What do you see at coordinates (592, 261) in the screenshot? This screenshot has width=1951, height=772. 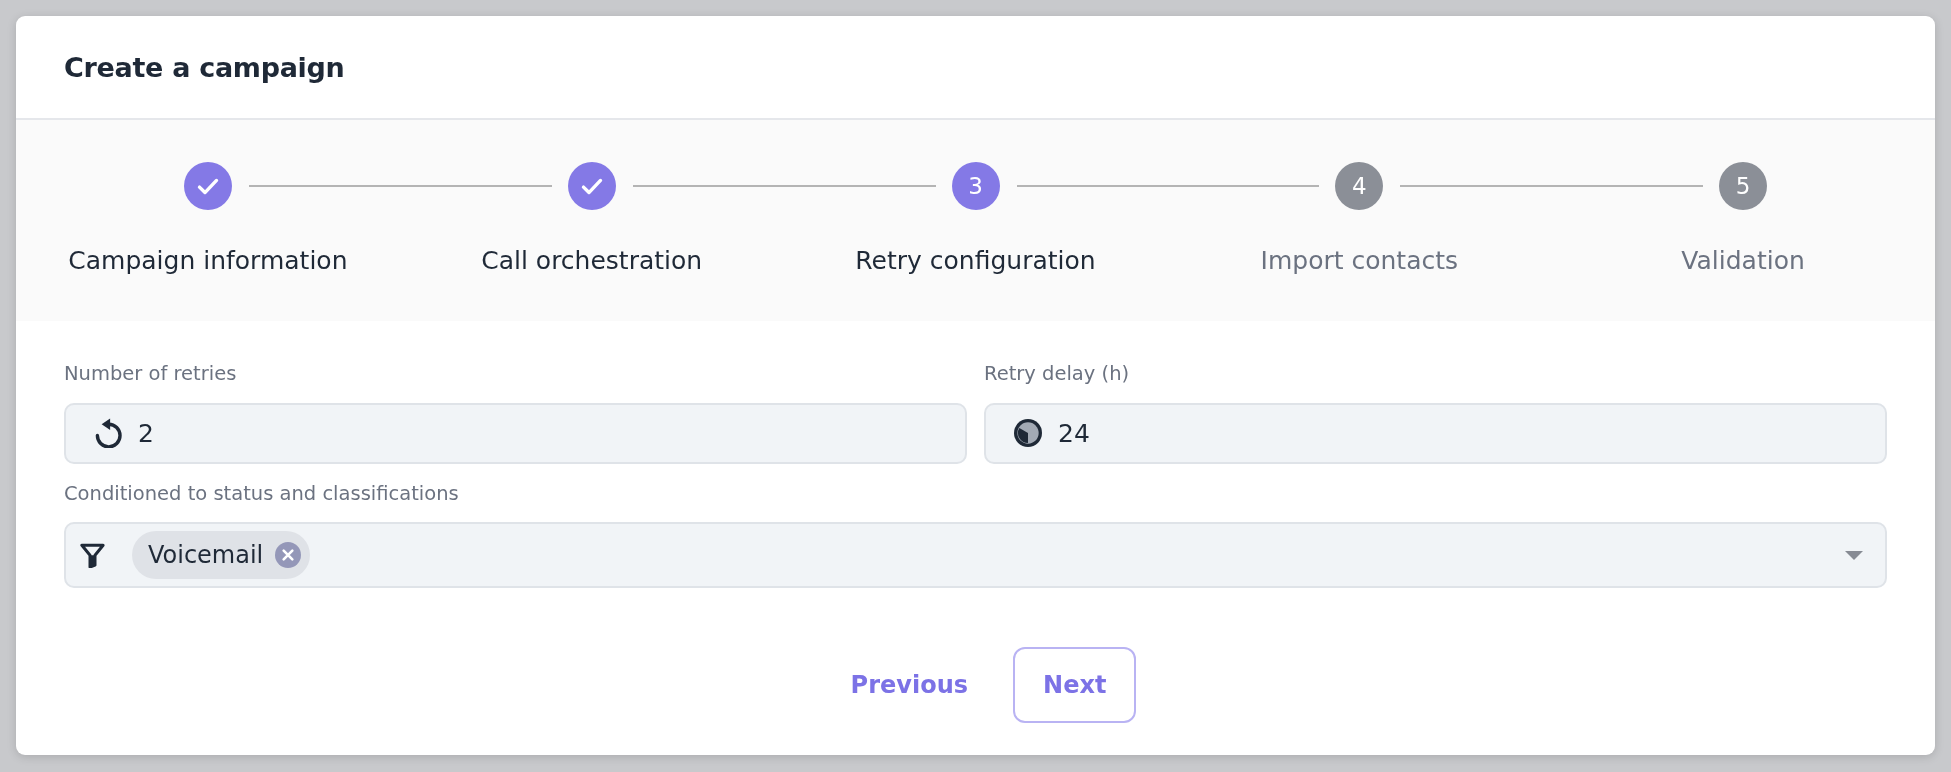 I see `step-label: Call orchestration` at bounding box center [592, 261].